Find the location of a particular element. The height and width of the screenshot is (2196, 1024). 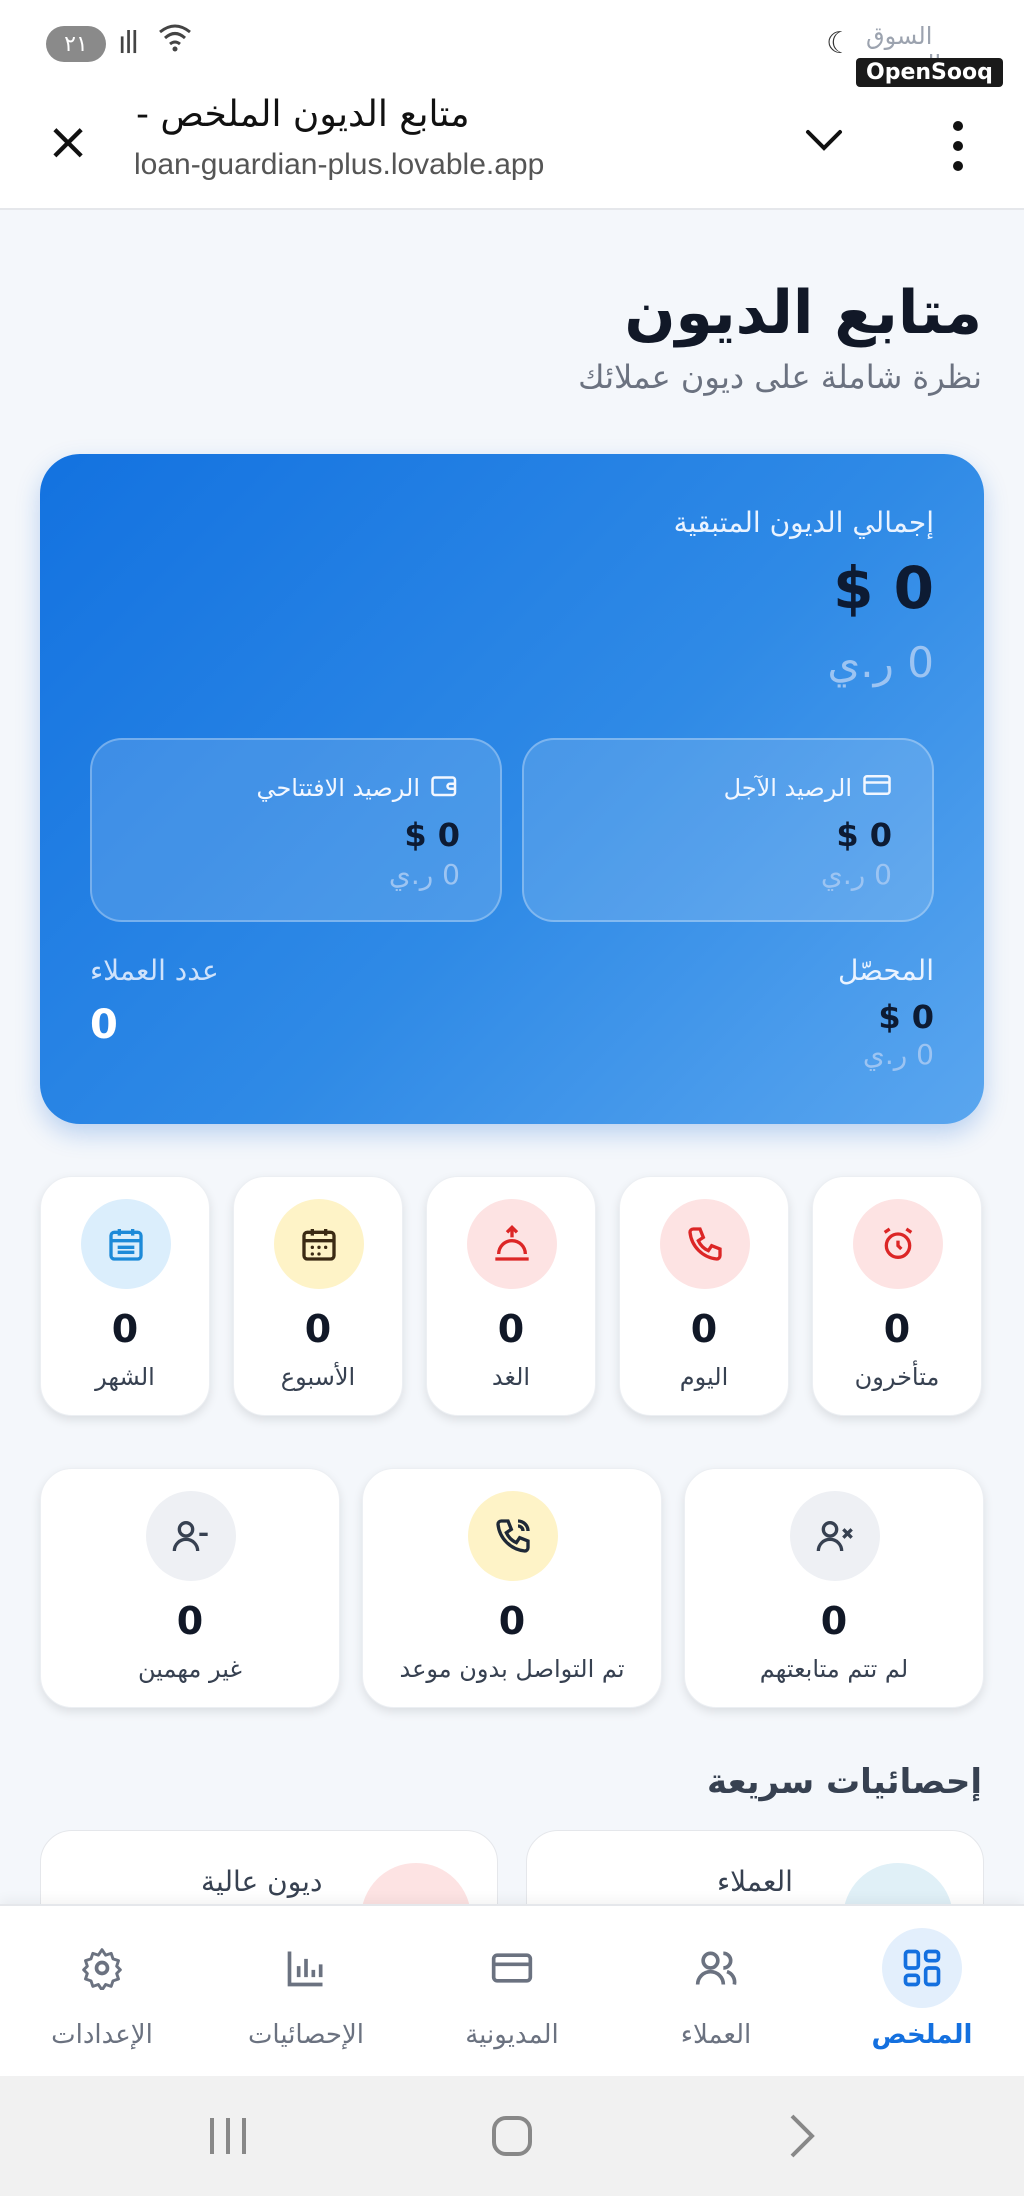

nav-debts-label: المديونية is located at coordinates (512, 2035).